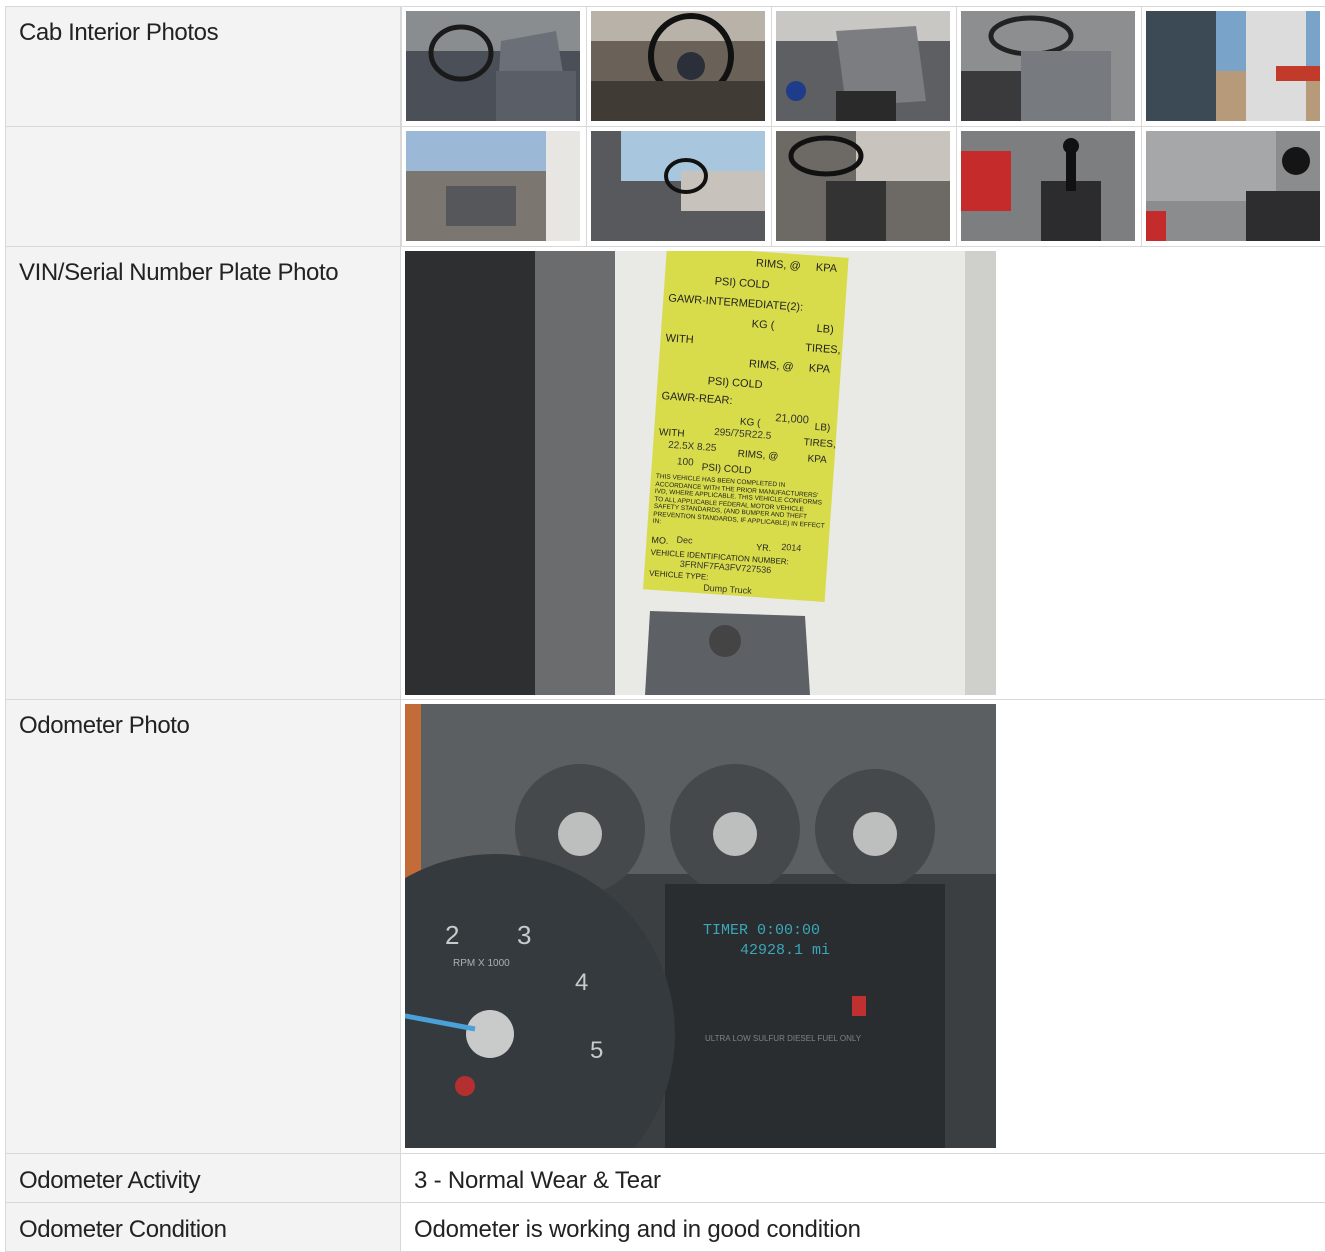 This screenshot has width=1325, height=1252. Describe the element at coordinates (202, 1178) in the screenshot. I see `odometer-activity-label: Odometer Activity` at that location.